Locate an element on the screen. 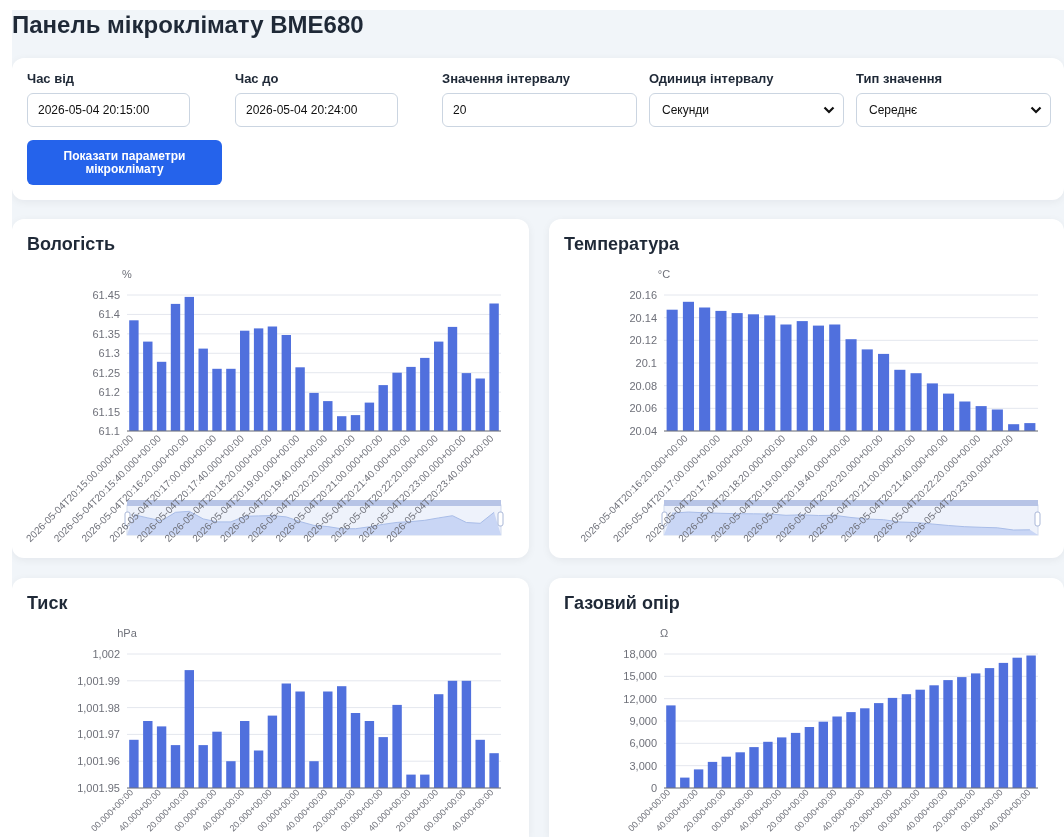 This screenshot has width=1064, height=837. axis-label: 20.16 is located at coordinates (643, 295).